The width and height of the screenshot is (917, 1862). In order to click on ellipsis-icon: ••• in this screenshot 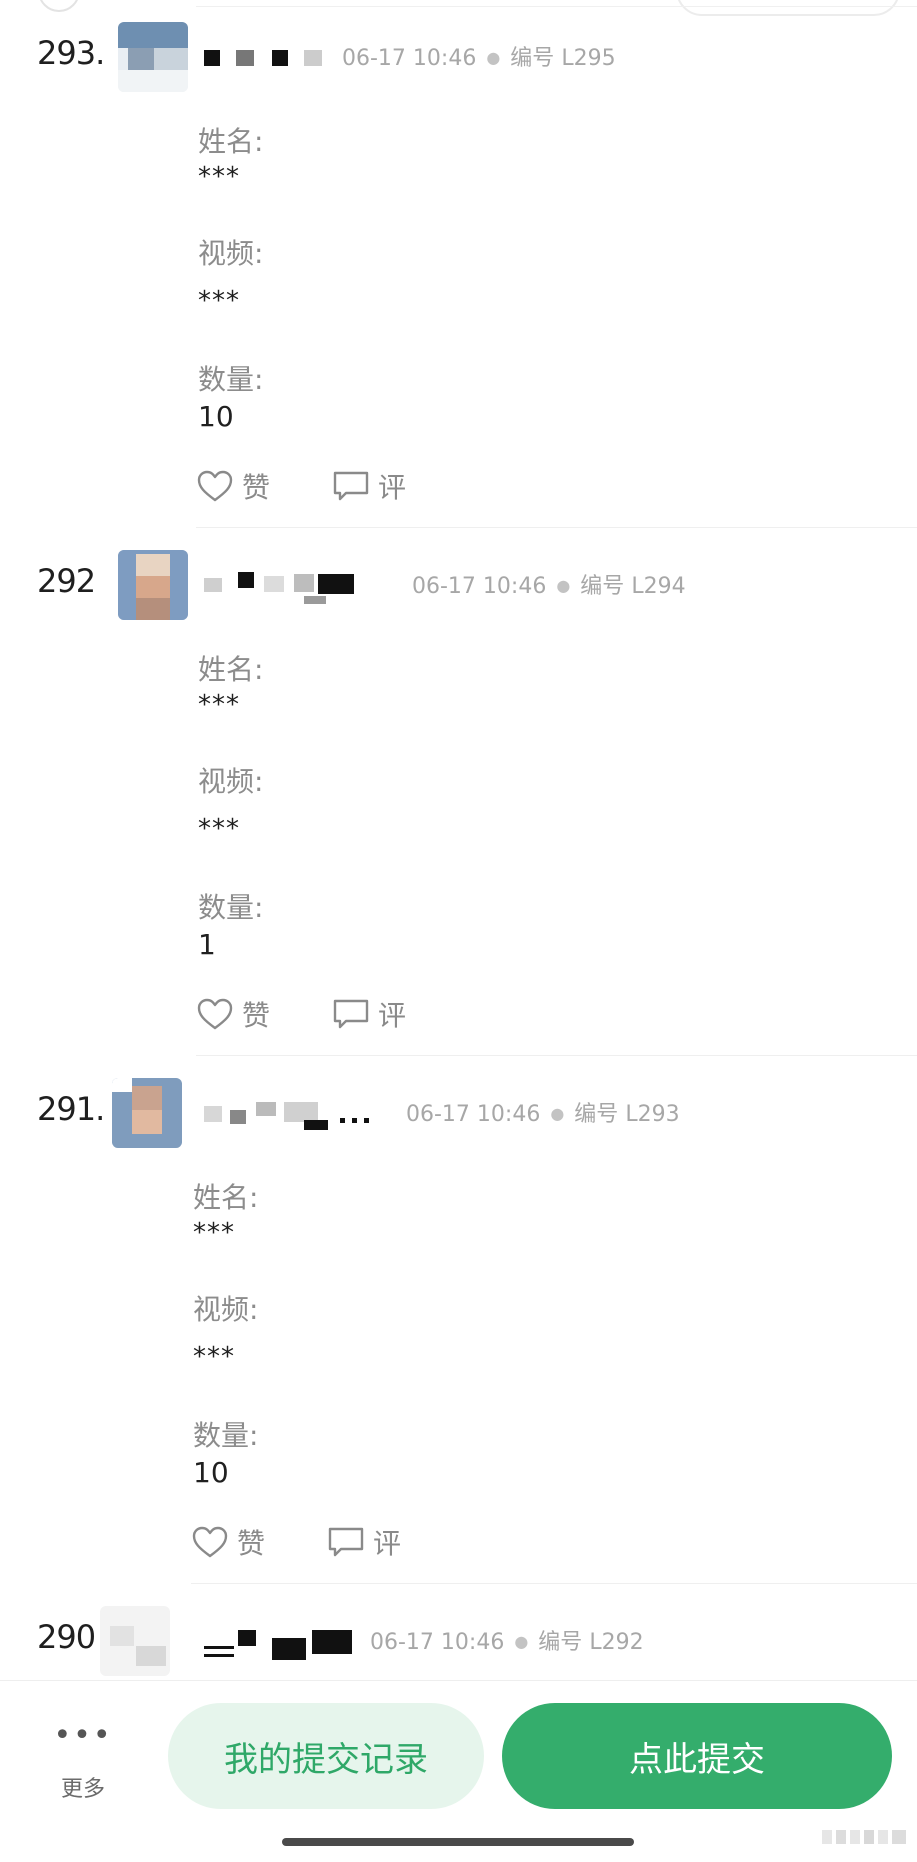, I will do `click(83, 1735)`.